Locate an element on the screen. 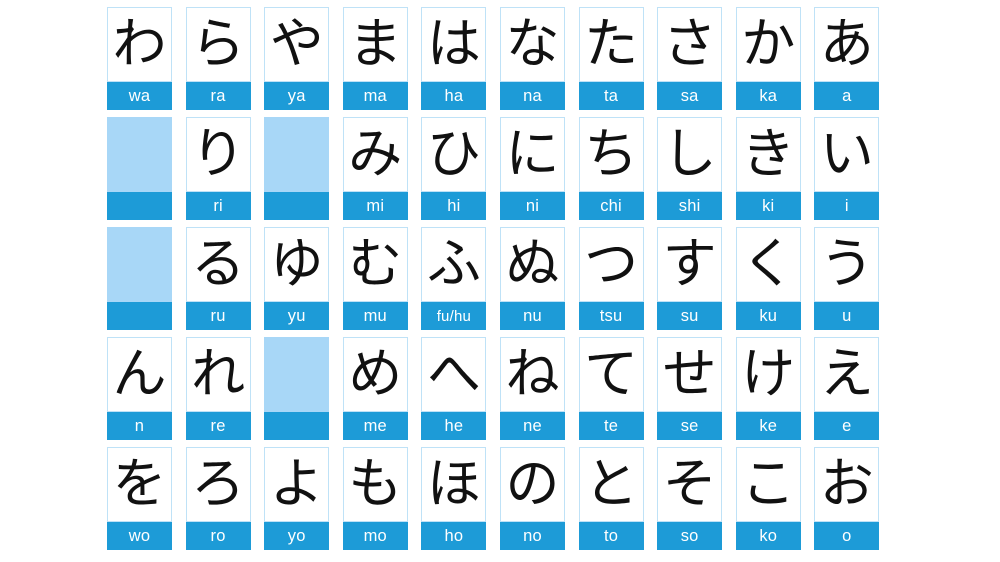  kana-cell: や ya is located at coordinates (297, 58).